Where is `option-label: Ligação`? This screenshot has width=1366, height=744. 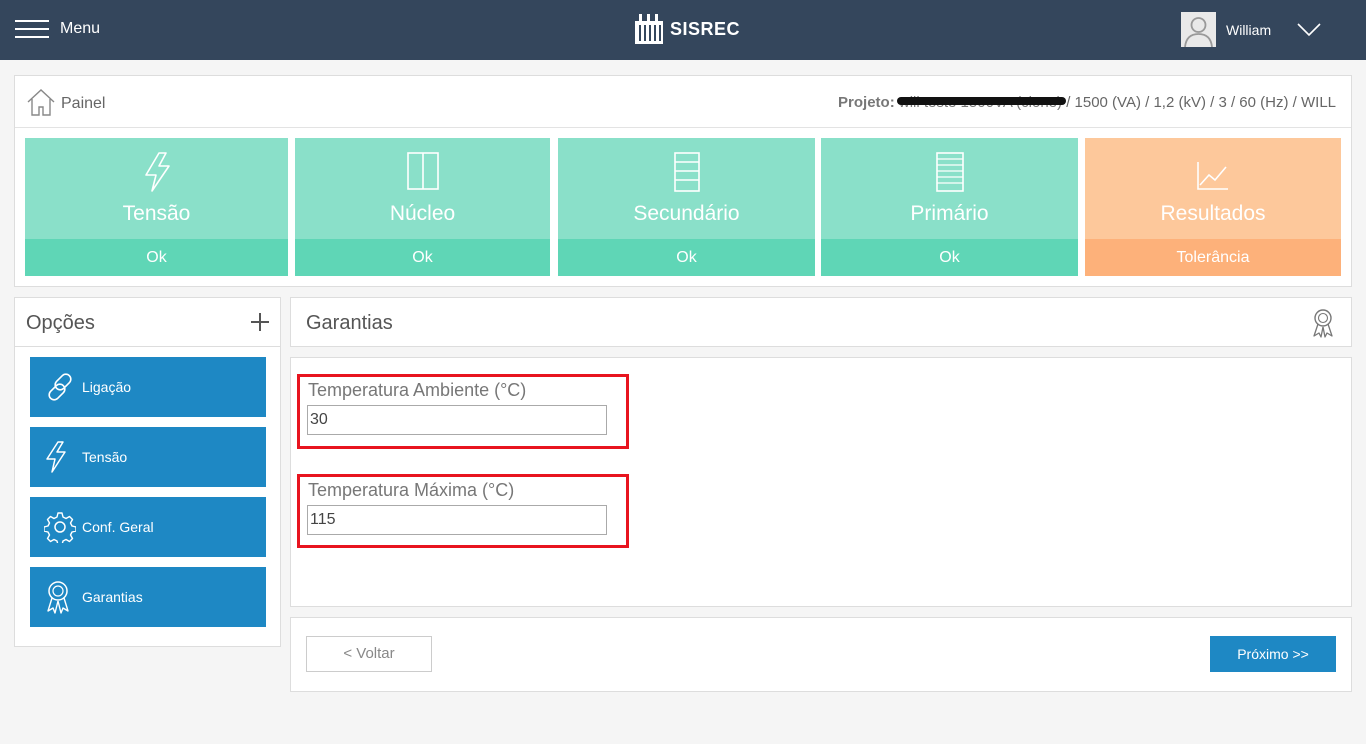 option-label: Ligação is located at coordinates (107, 387).